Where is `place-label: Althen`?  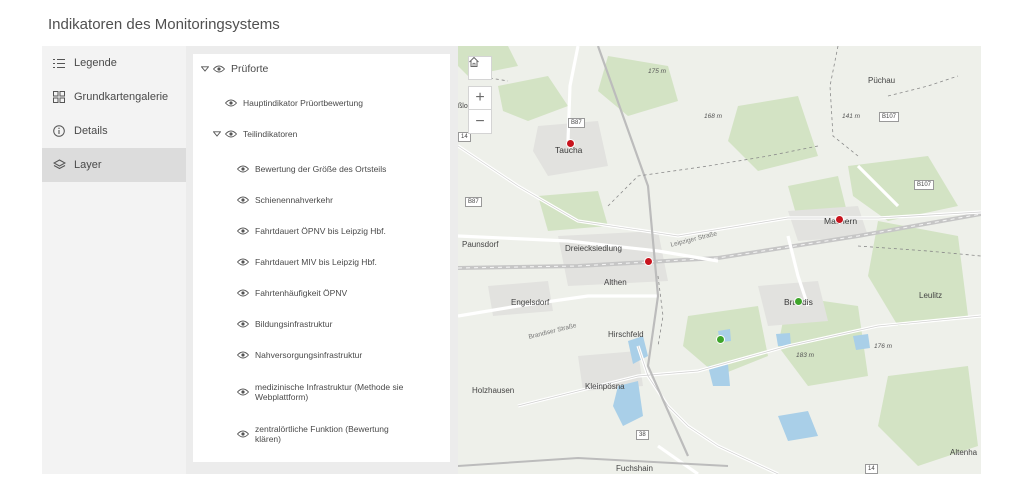
place-label: Althen is located at coordinates (615, 282).